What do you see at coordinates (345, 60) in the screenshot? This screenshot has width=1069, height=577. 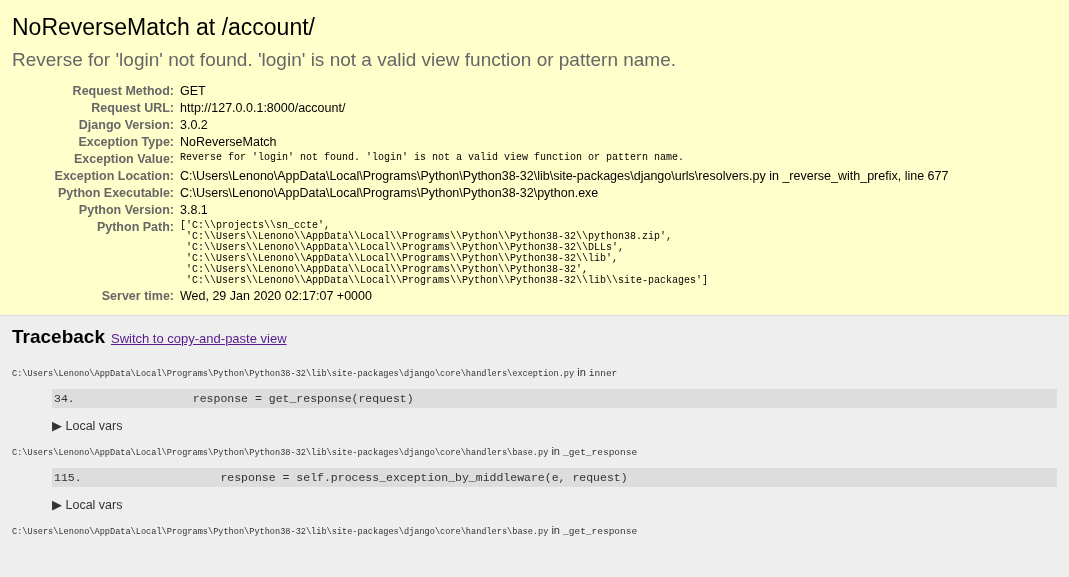 I see `error-message: Reverse for 'login' not found. 'login' is not a valid view function or pattern name.` at bounding box center [345, 60].